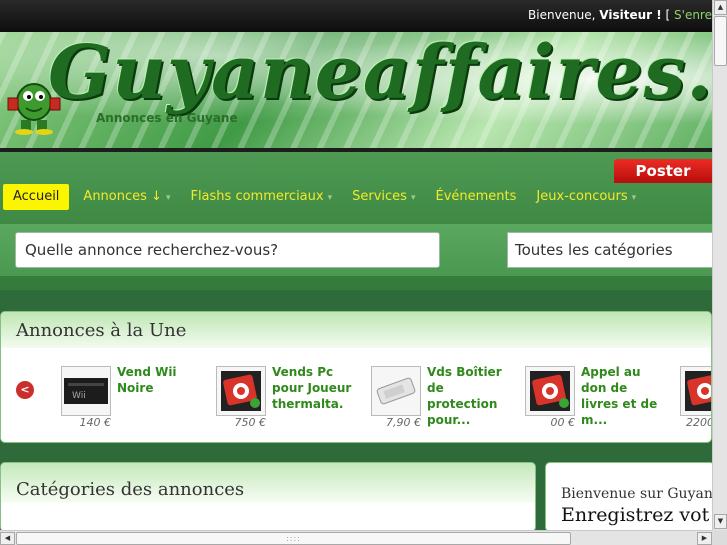 This screenshot has height=545, width=727. Describe the element at coordinates (704, 538) in the screenshot. I see `scroll-right-icon: ▶` at that location.